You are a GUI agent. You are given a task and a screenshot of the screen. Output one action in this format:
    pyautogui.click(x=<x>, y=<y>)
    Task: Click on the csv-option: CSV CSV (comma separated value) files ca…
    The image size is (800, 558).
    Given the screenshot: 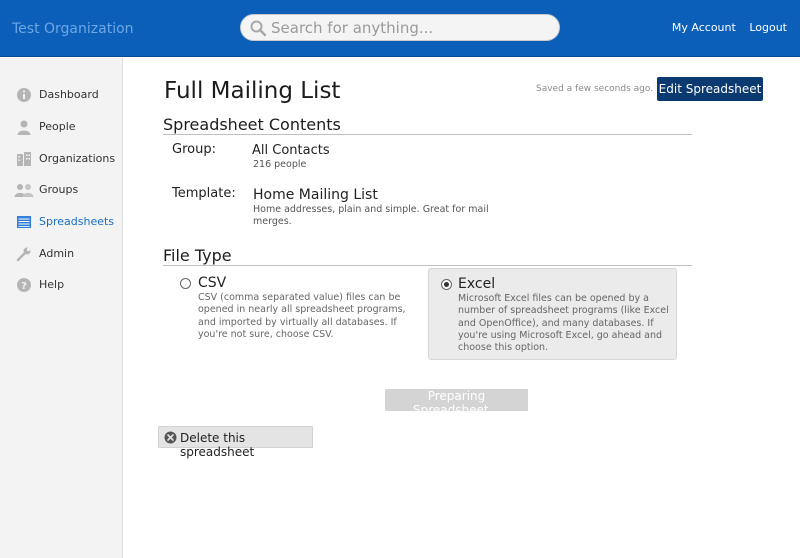 What is the action you would take?
    pyautogui.click(x=297, y=312)
    